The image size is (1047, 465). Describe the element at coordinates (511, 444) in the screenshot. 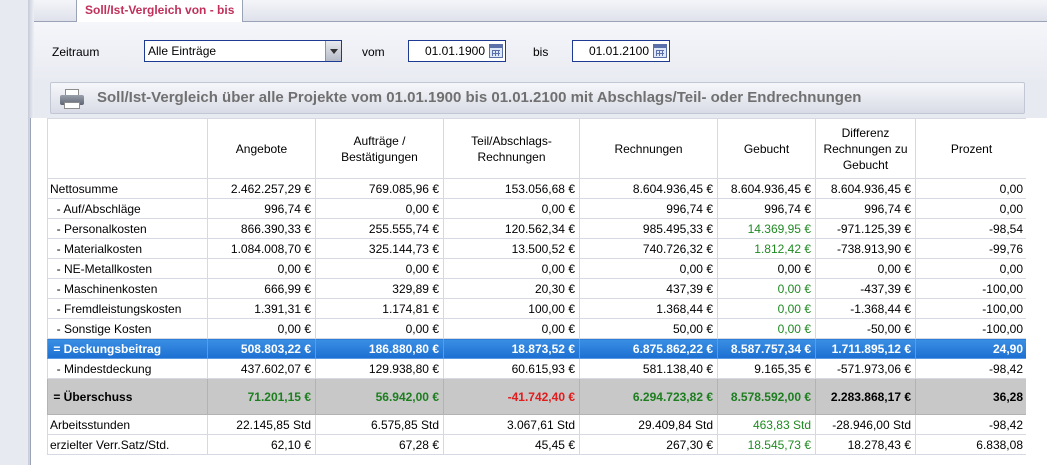

I see `table-cell: 45,45 €` at that location.